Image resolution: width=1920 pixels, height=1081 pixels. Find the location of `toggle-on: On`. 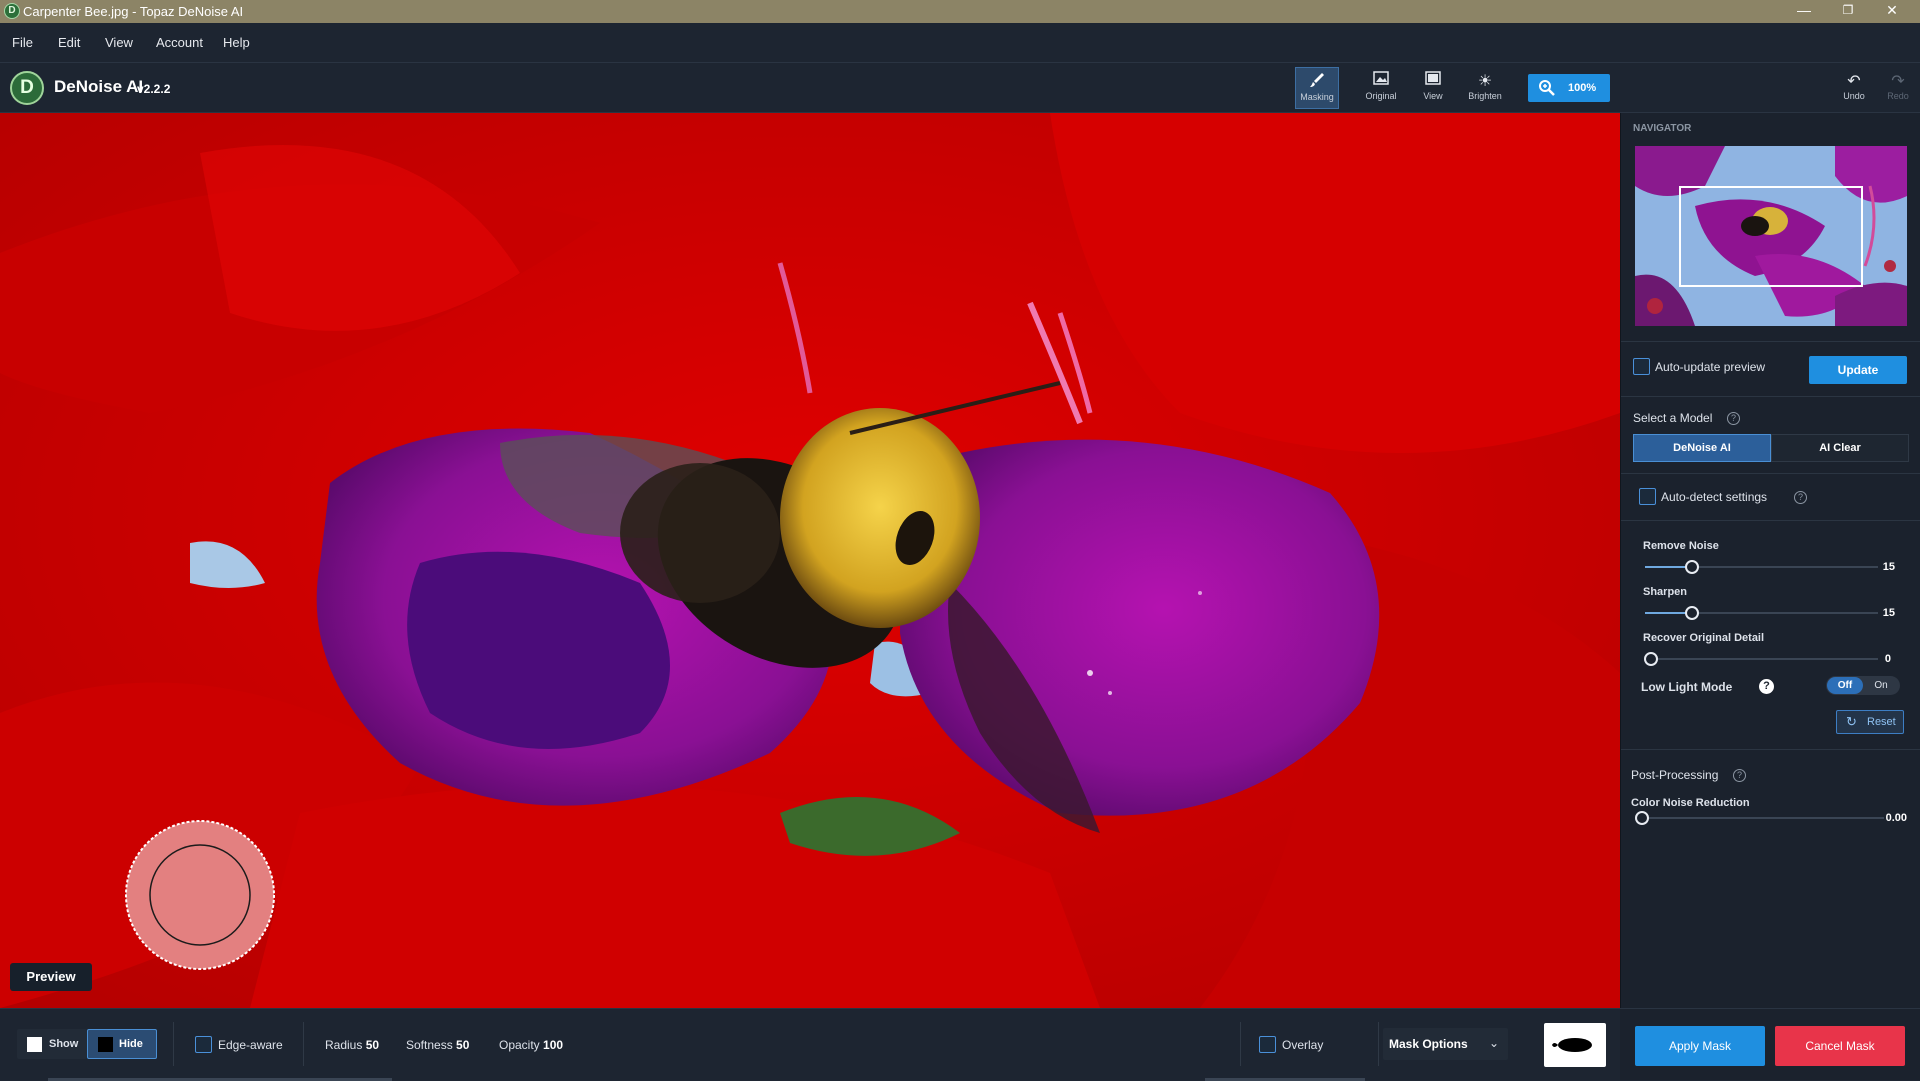

toggle-on: On is located at coordinates (1881, 685).